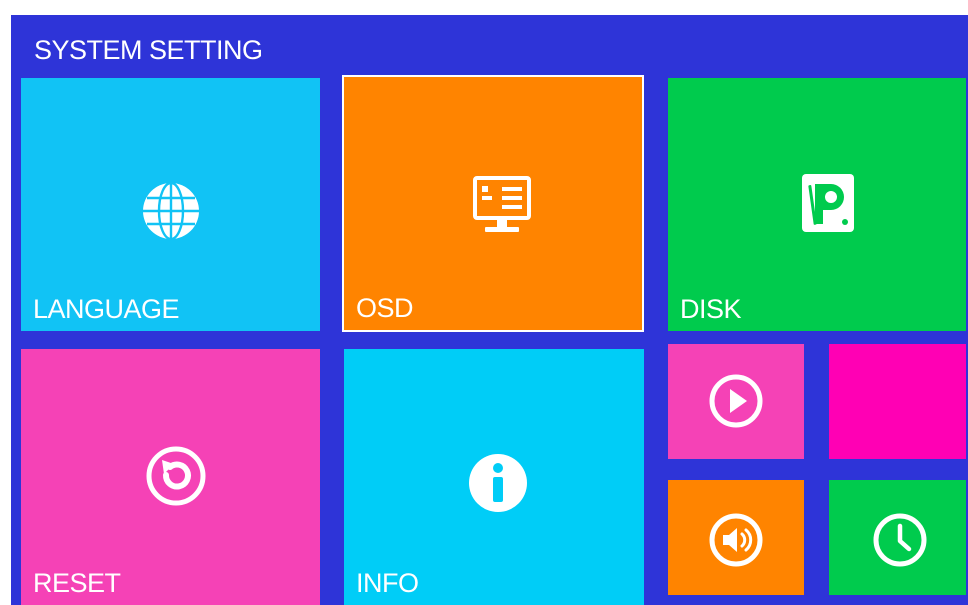 Image resolution: width=968 pixels, height=605 pixels. I want to click on osd-label: OSD, so click(385, 308).